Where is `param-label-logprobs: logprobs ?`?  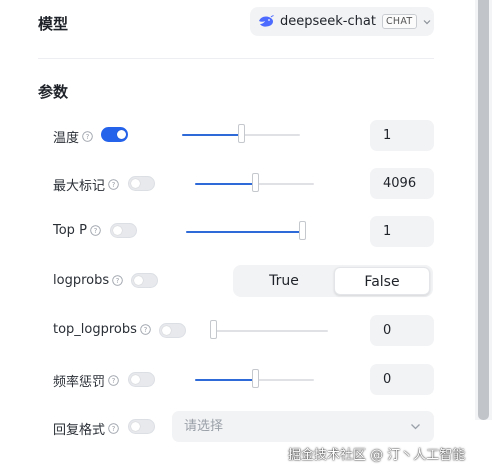
param-label-logprobs: logprobs ? is located at coordinates (88, 280).